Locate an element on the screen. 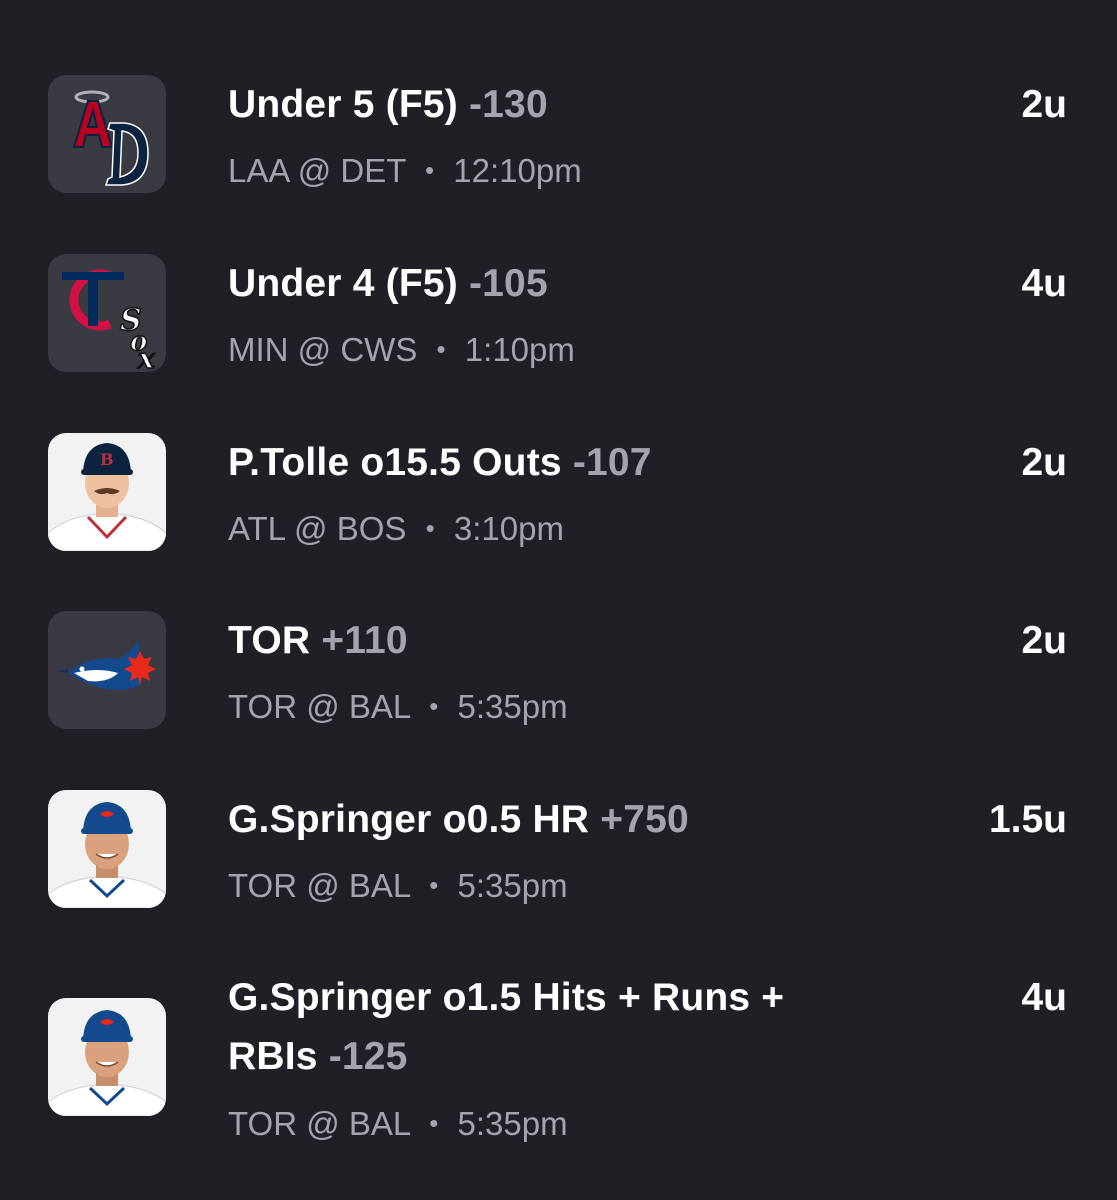  bet-odds: -125 is located at coordinates (368, 1056).